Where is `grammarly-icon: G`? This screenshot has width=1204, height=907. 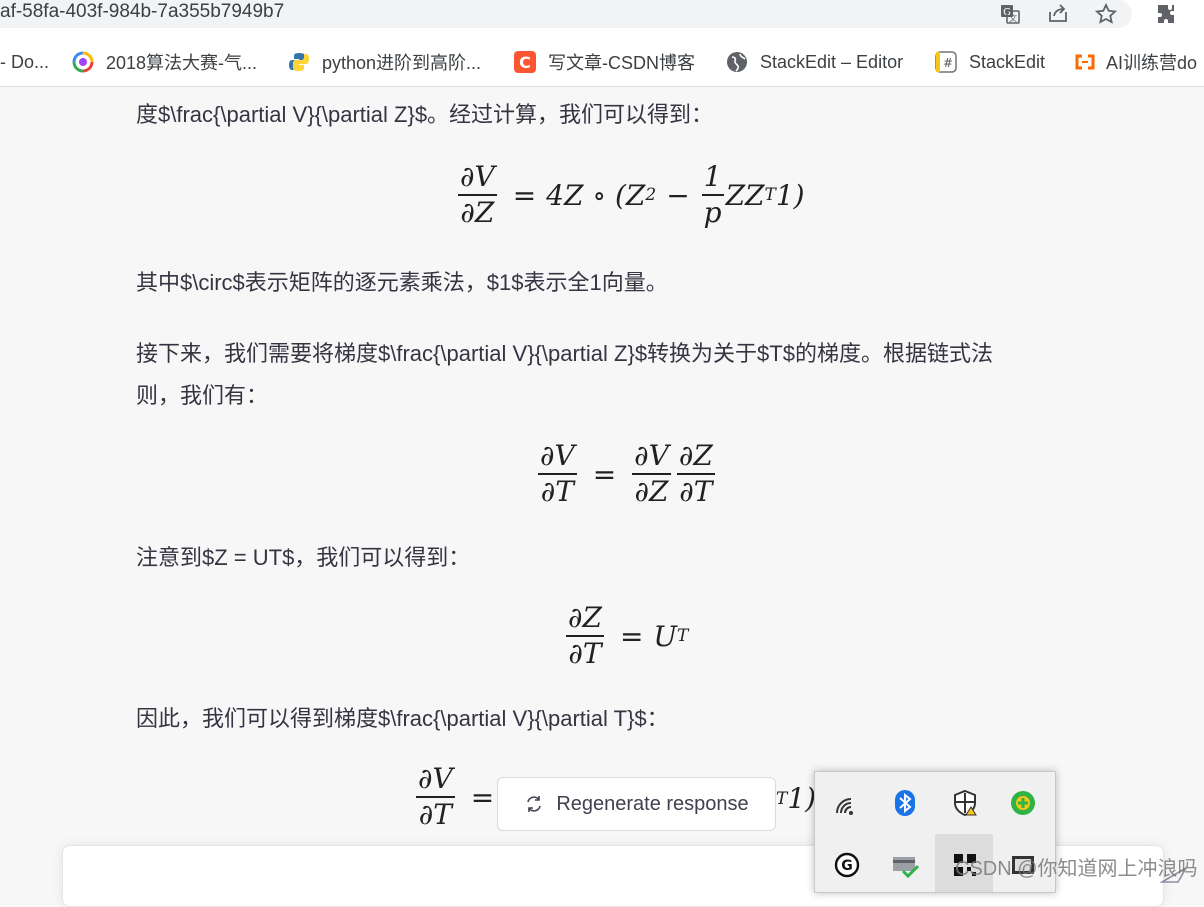
grammarly-icon: G is located at coordinates (847, 865).